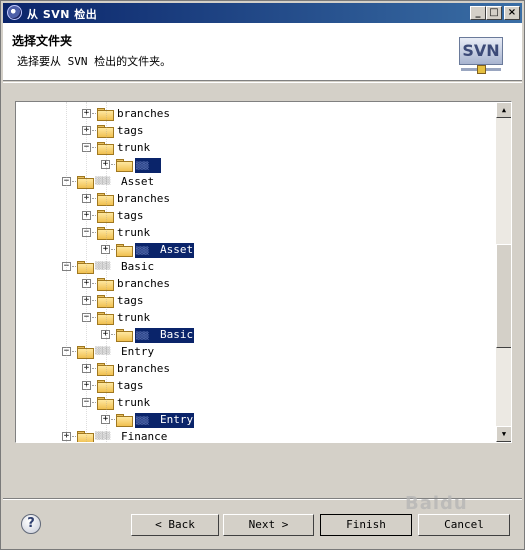  Describe the element at coordinates (436, 503) in the screenshot. I see `watermark-logo: Baidu` at that location.